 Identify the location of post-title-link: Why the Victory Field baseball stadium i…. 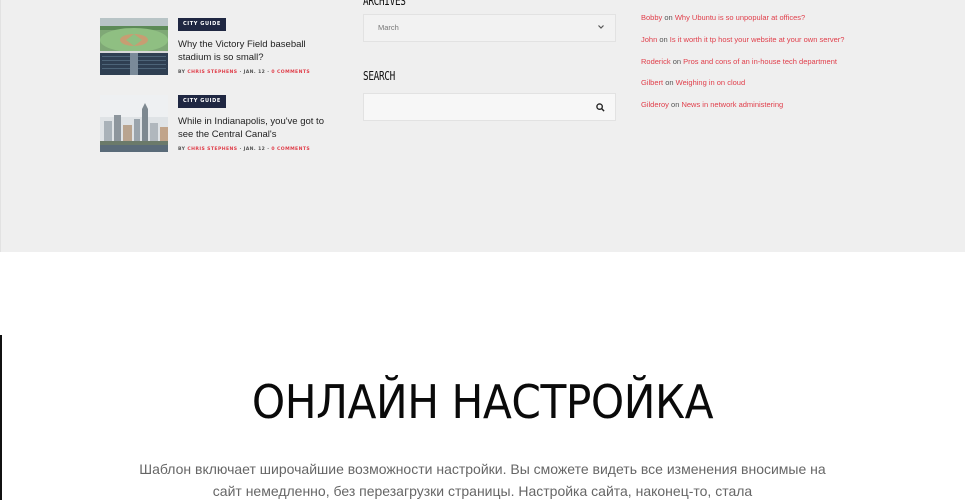
(258, 51).